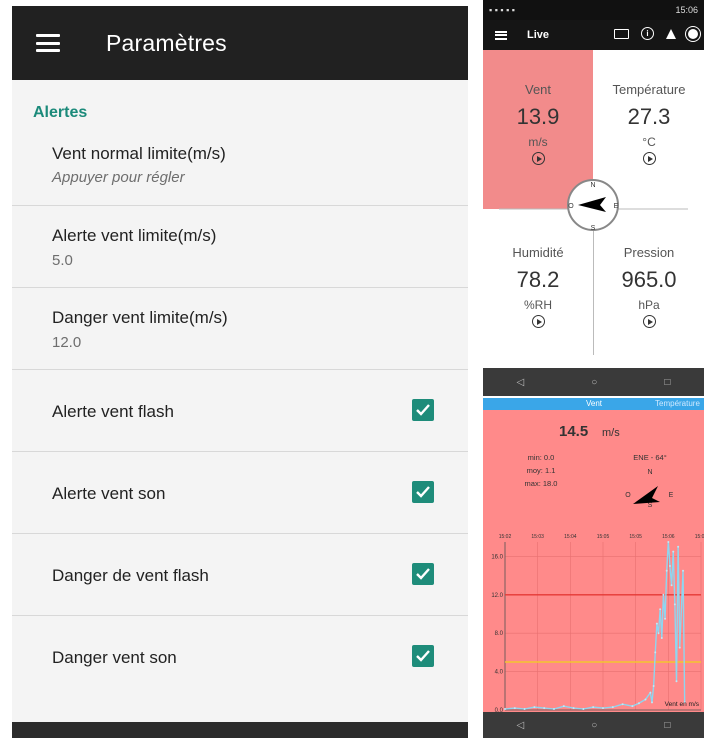 The width and height of the screenshot is (712, 738). What do you see at coordinates (67, 342) in the screenshot?
I see `pref-summary: 12.0` at bounding box center [67, 342].